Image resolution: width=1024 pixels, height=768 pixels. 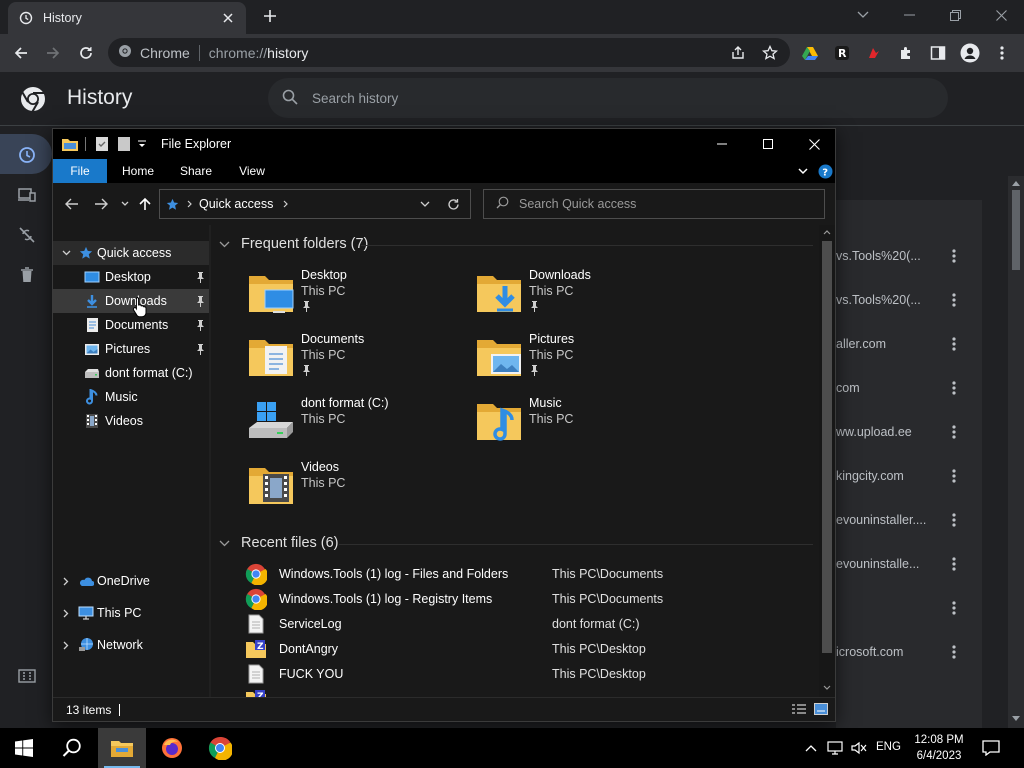 I want to click on pdf-extension-icon, so click(x=874, y=53).